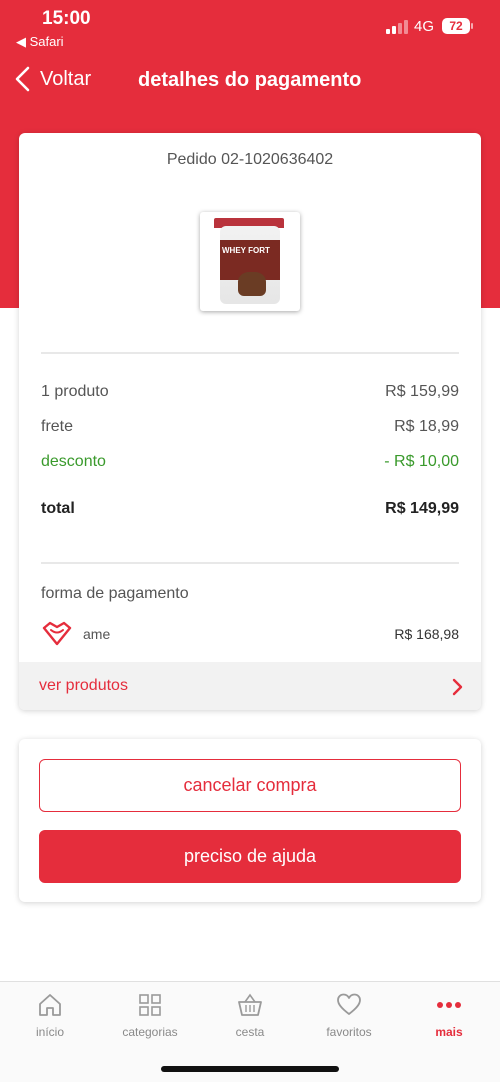 This screenshot has height=1082, width=500. Describe the element at coordinates (246, 250) in the screenshot. I see `product-image-text: WHEY FORT` at that location.